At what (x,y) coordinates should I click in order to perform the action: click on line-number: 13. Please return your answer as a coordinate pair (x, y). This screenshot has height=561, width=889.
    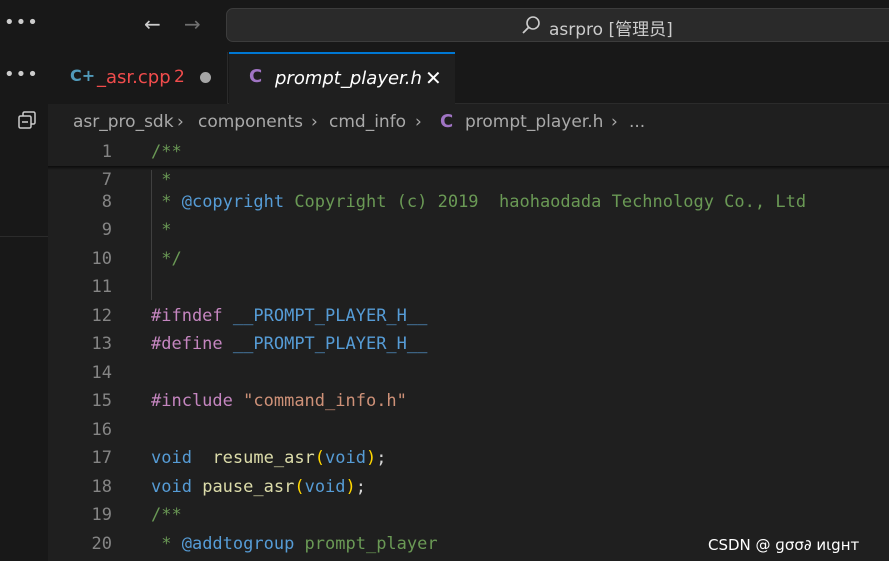
    Looking at the image, I should click on (101, 344).